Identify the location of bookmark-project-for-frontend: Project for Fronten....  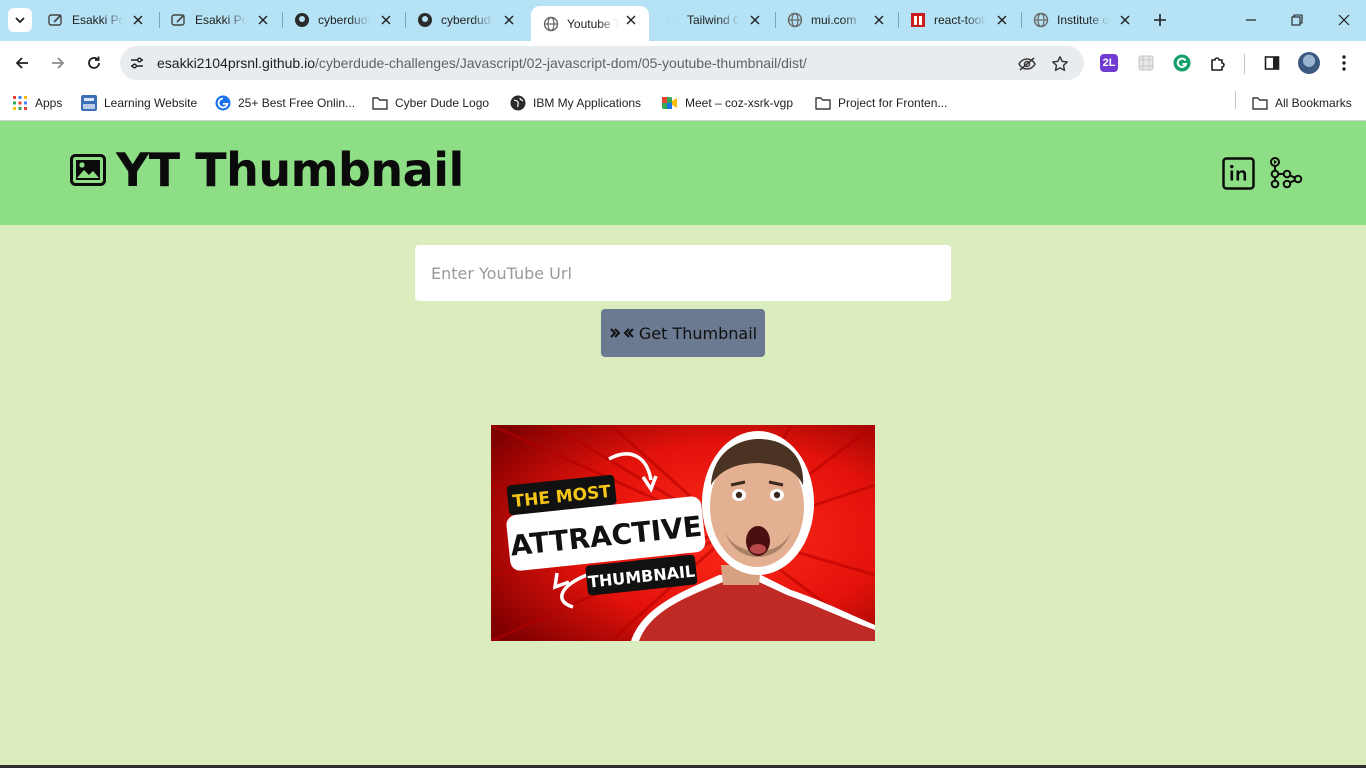
(881, 103).